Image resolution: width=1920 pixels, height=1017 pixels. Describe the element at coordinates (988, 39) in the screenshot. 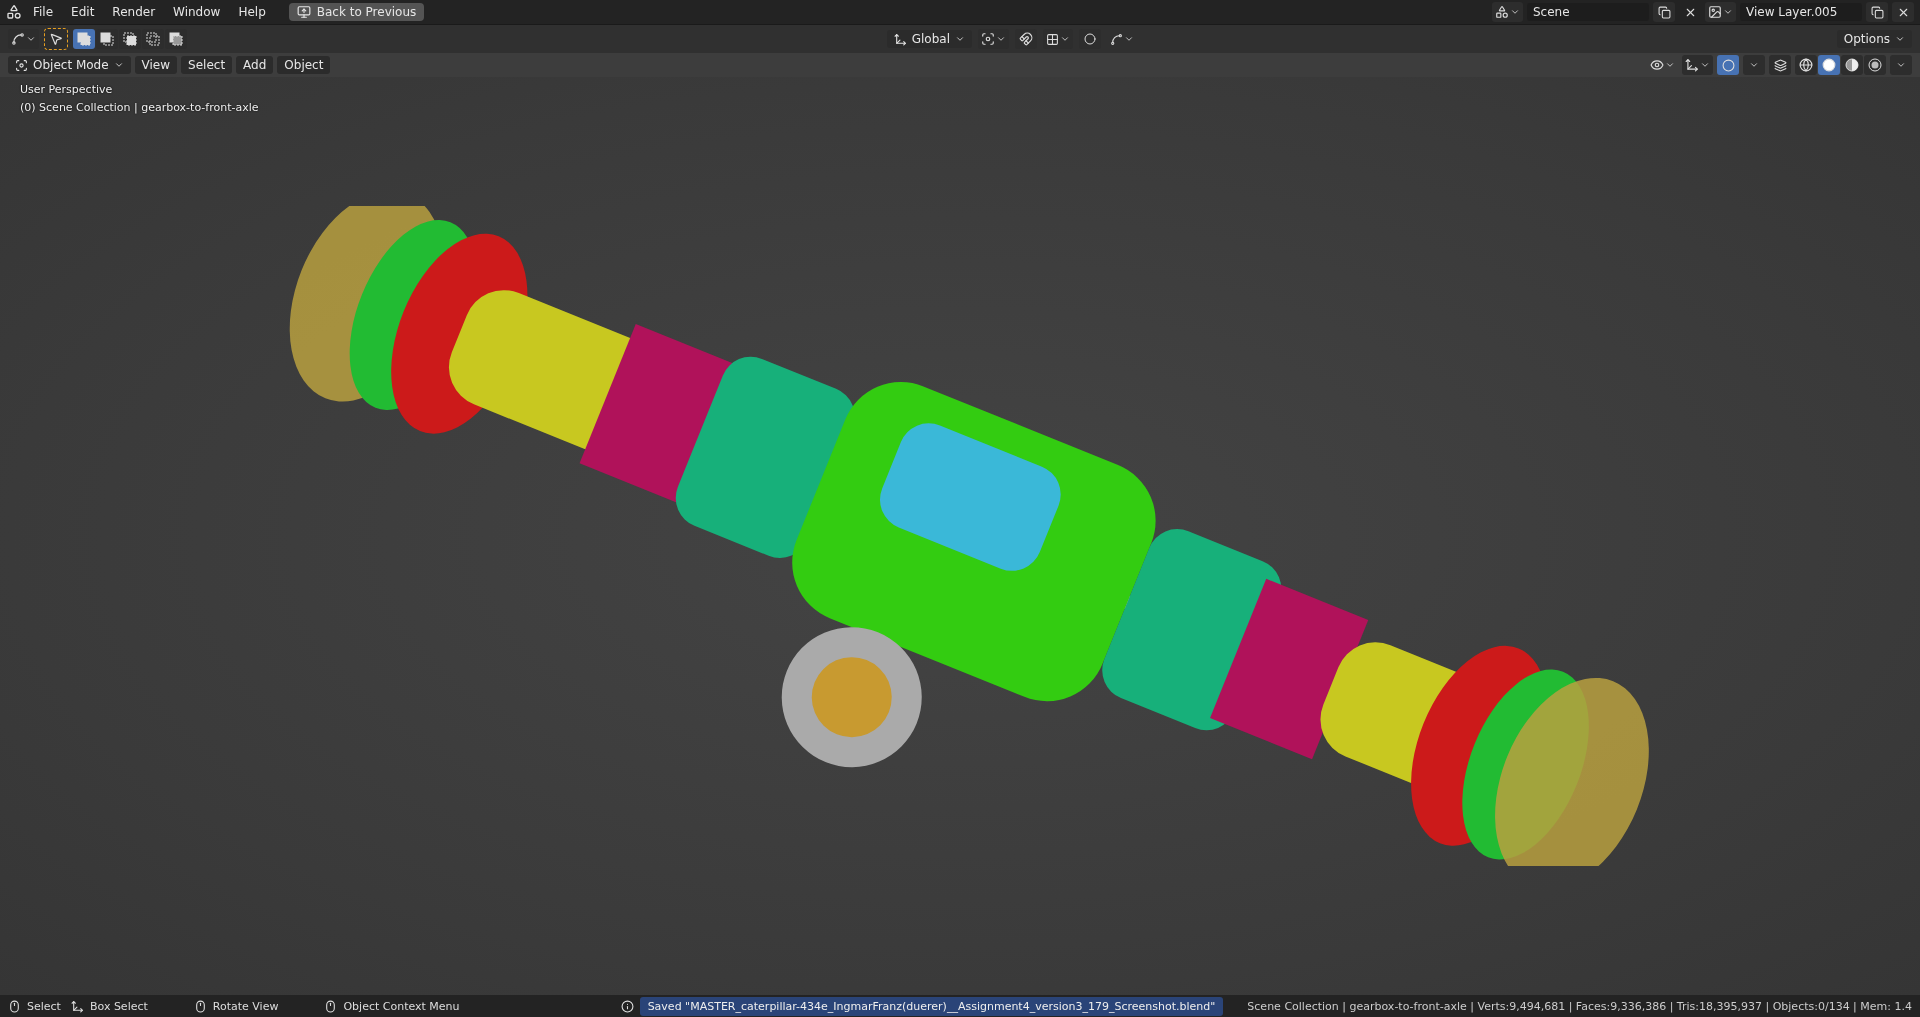

I see `pivot-icon` at that location.